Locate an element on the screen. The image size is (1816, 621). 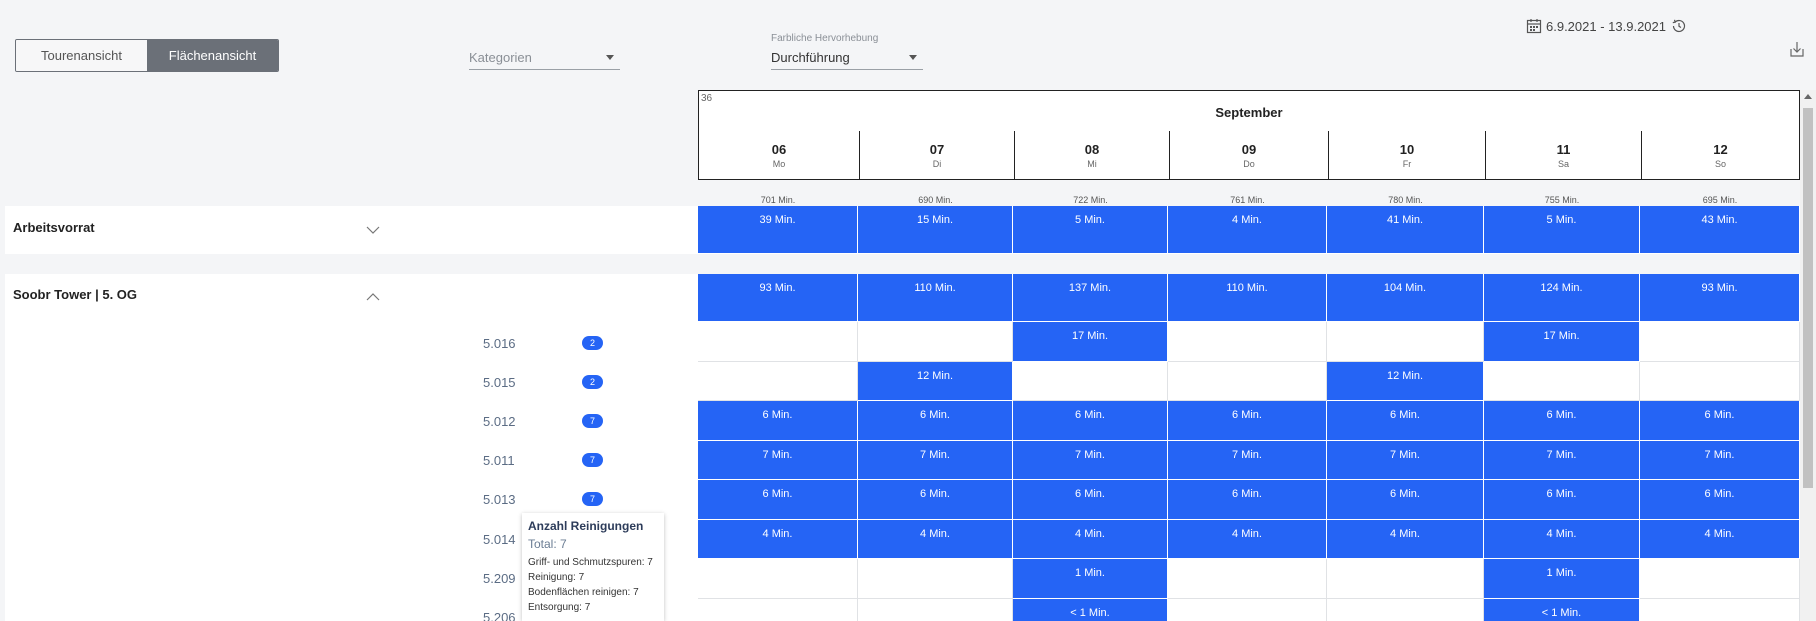
group-soobr-tower-cell: 104 Min. is located at coordinates (1405, 298).